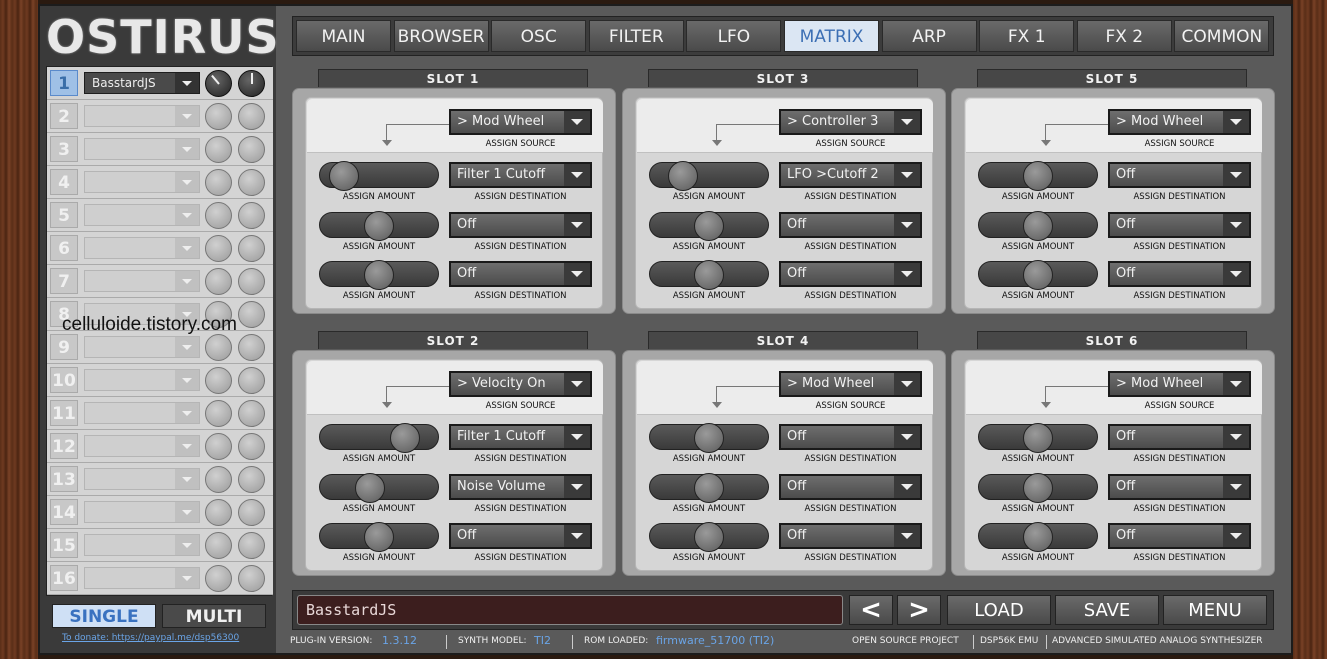 Image resolution: width=1327 pixels, height=659 pixels. What do you see at coordinates (1124, 36) in the screenshot?
I see `tab-fx-2: FX 2` at bounding box center [1124, 36].